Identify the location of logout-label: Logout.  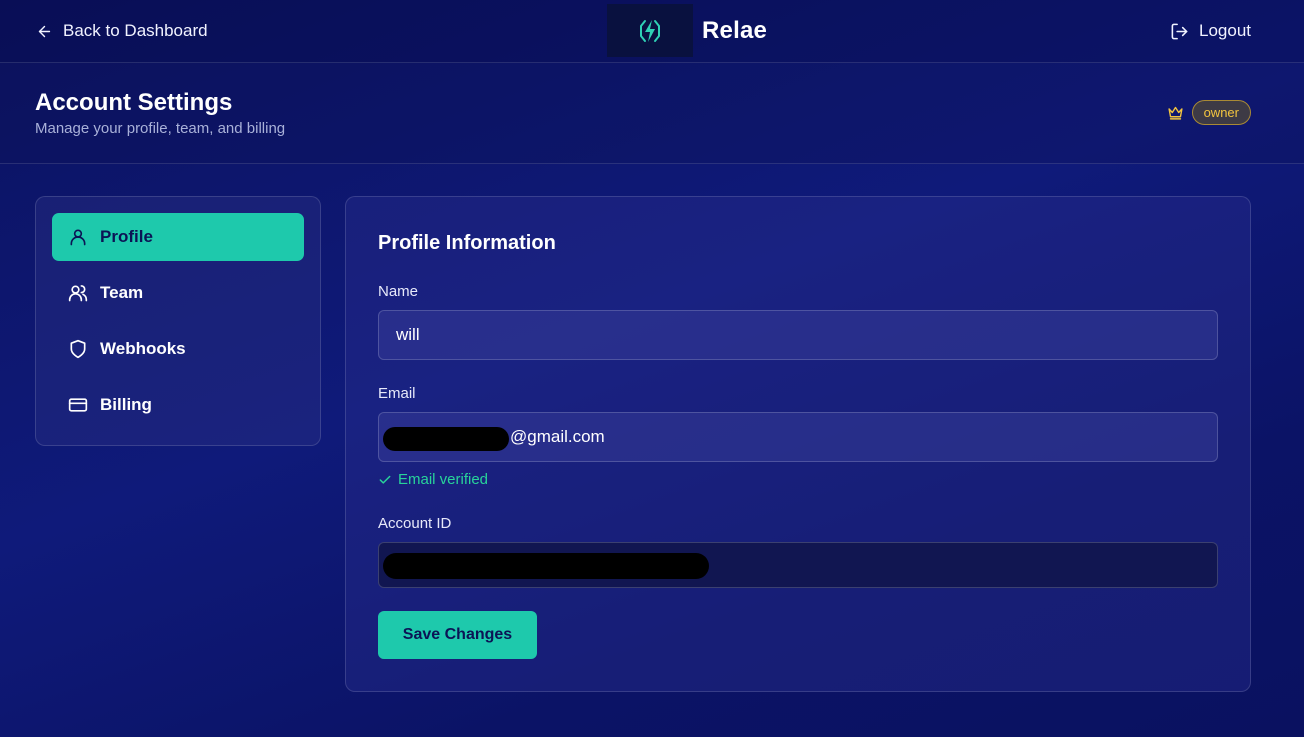
(1225, 30).